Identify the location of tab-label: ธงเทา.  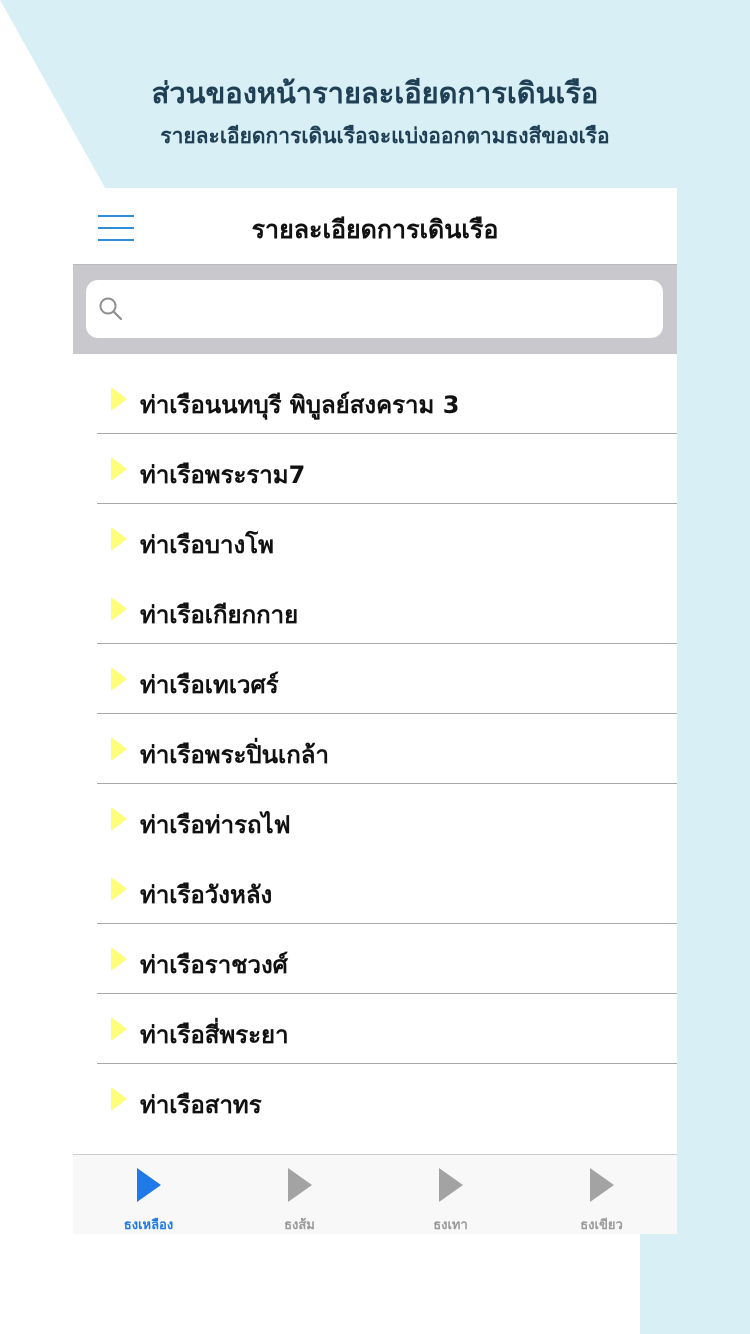
(450, 1225).